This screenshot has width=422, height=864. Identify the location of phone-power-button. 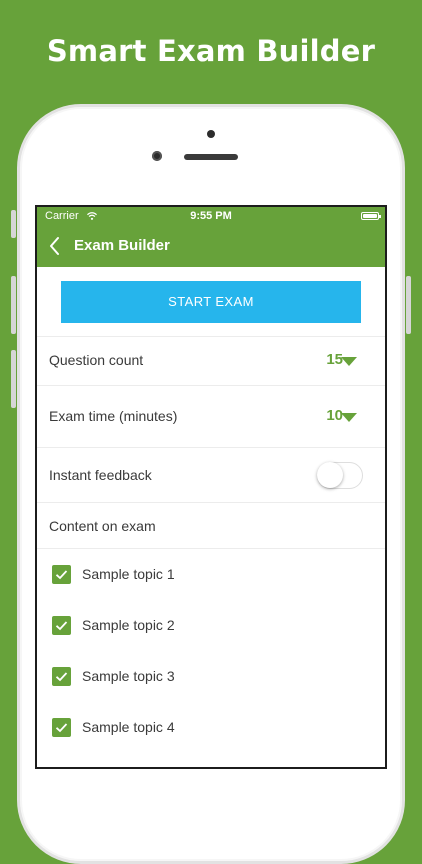
(408, 305).